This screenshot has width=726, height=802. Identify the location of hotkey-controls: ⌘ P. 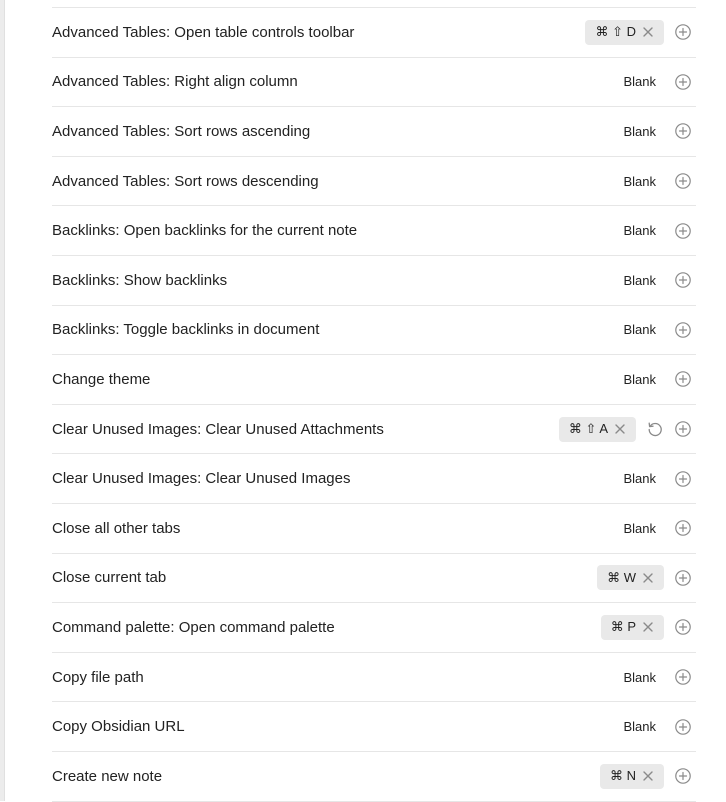
(646, 627).